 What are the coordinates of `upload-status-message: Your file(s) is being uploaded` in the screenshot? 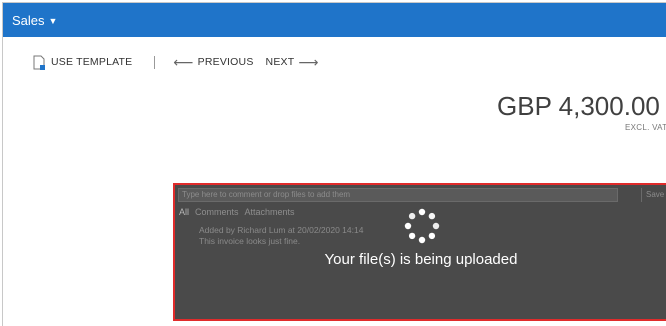 It's located at (421, 259).